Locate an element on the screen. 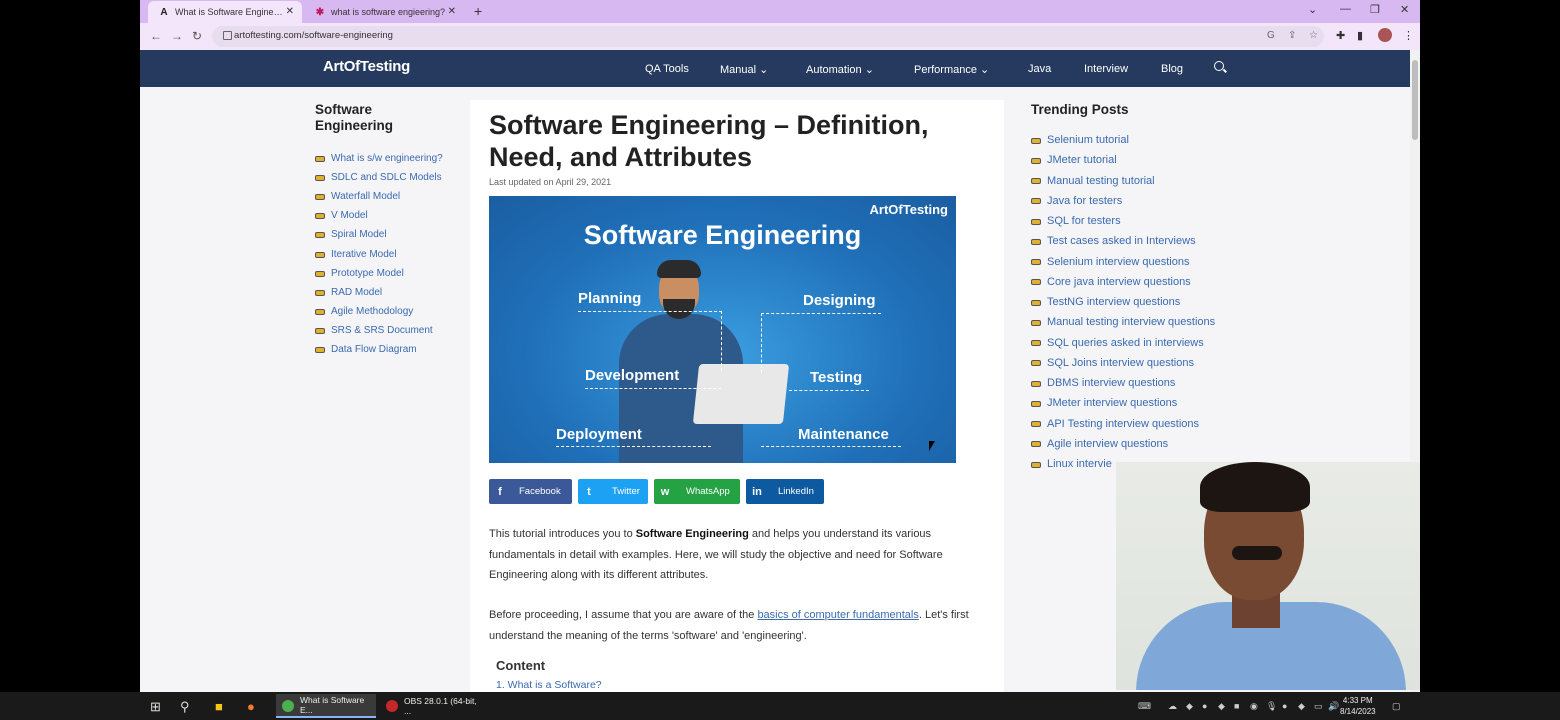 The width and height of the screenshot is (1560, 720). trending-link-label: SQL for testers is located at coordinates (1084, 221).